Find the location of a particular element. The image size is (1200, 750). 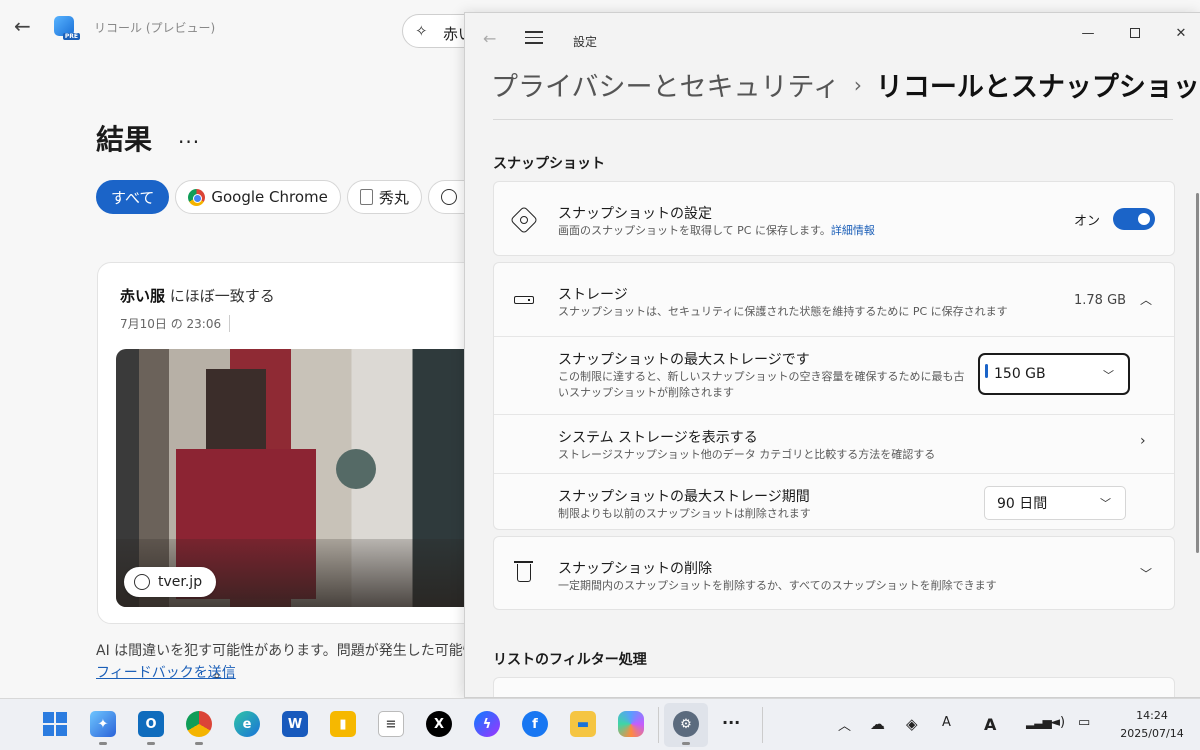

clock-time: 14:24 is located at coordinates (1152, 715).